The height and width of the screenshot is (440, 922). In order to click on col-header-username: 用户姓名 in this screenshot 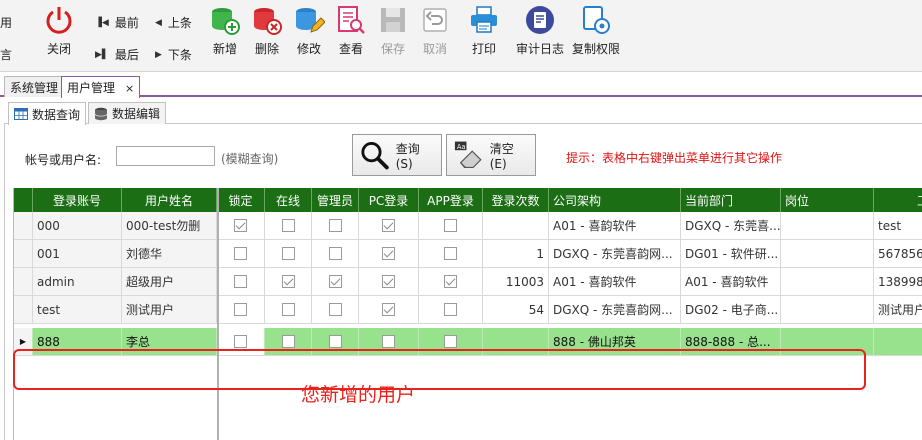, I will do `click(169, 200)`.